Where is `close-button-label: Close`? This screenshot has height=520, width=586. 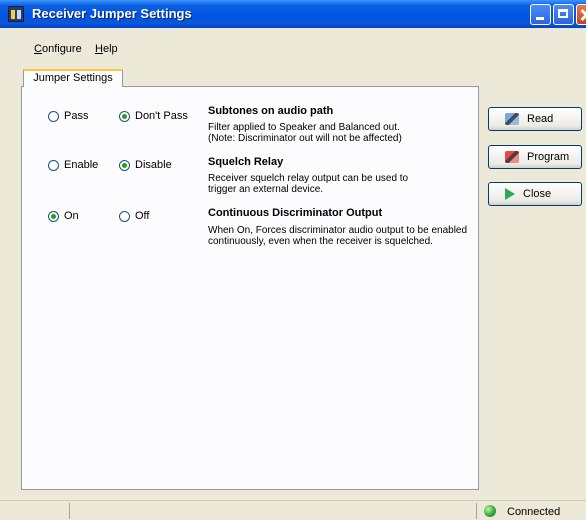
close-button-label: Close is located at coordinates (537, 194).